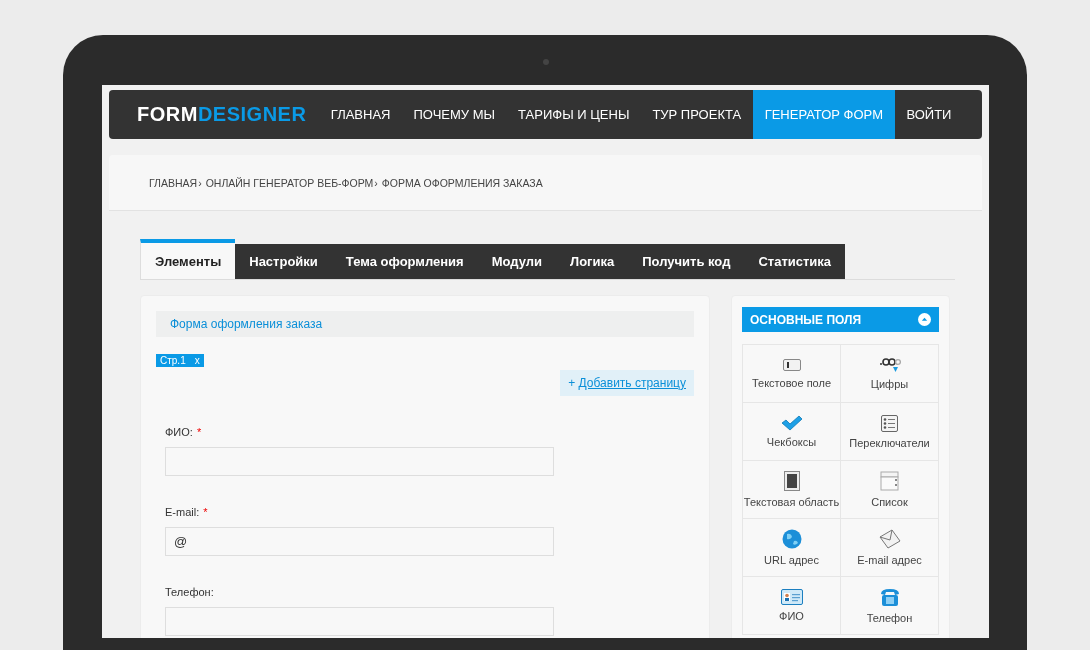  I want to click on id-card-icon, so click(791, 597).